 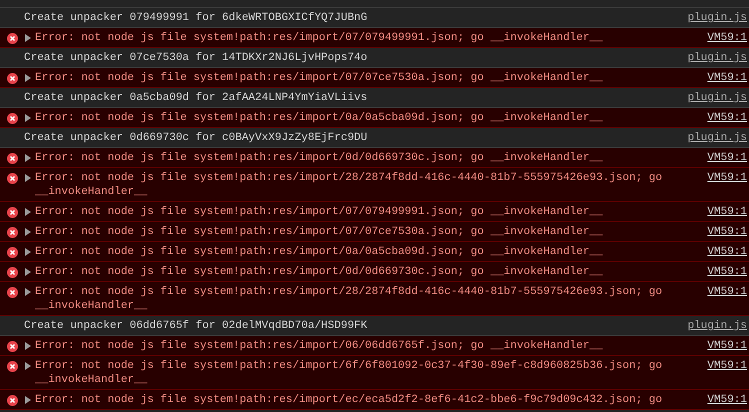 I want to click on log-message: Create unpacker 06dd6765f for 02delMVqdBD70a/HSD99FK, so click(x=196, y=326).